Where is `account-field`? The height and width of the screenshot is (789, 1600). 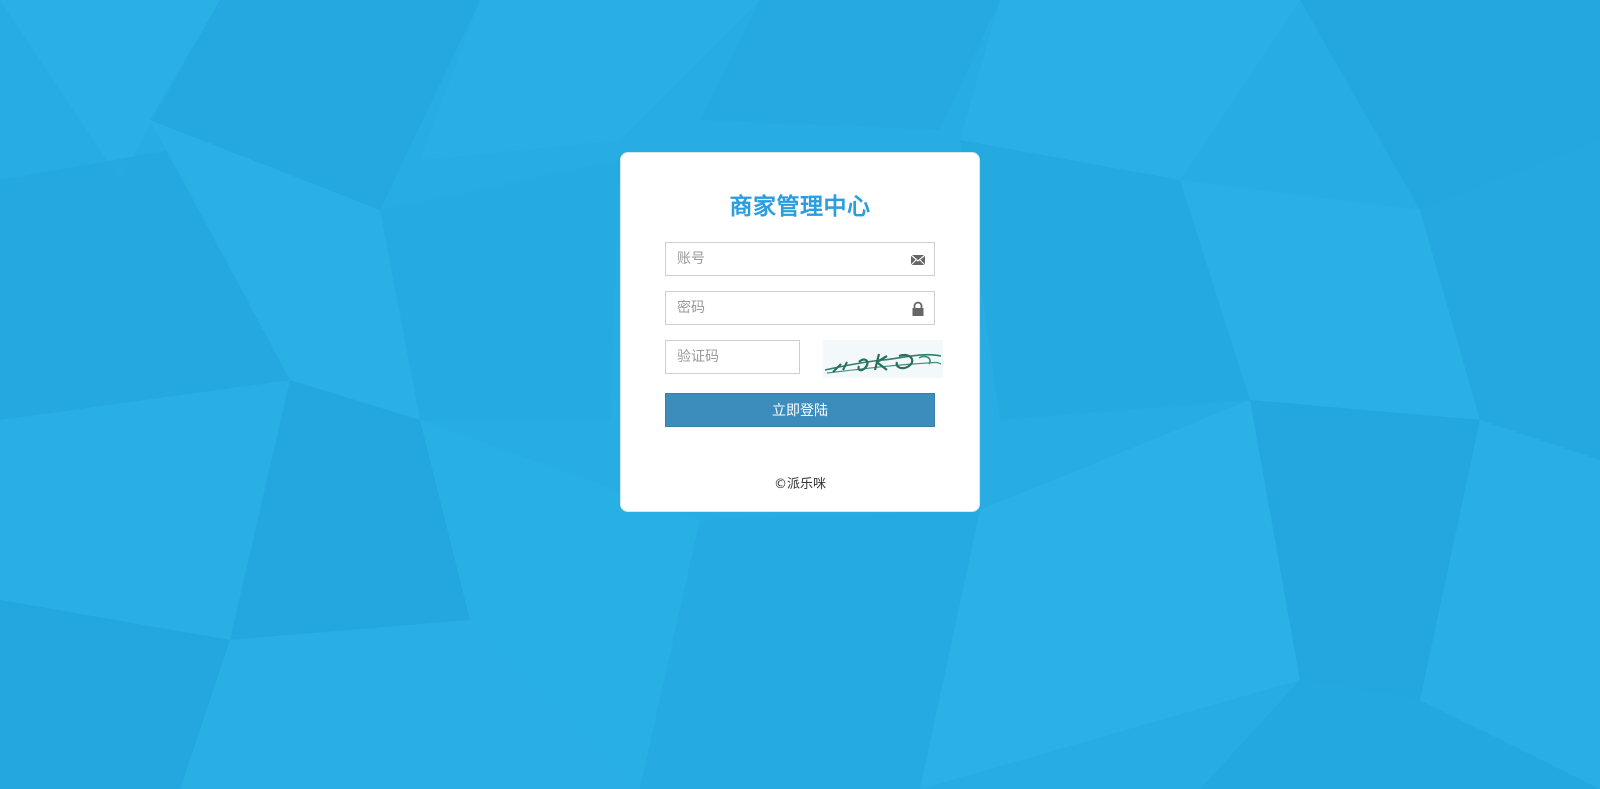
account-field is located at coordinates (800, 259).